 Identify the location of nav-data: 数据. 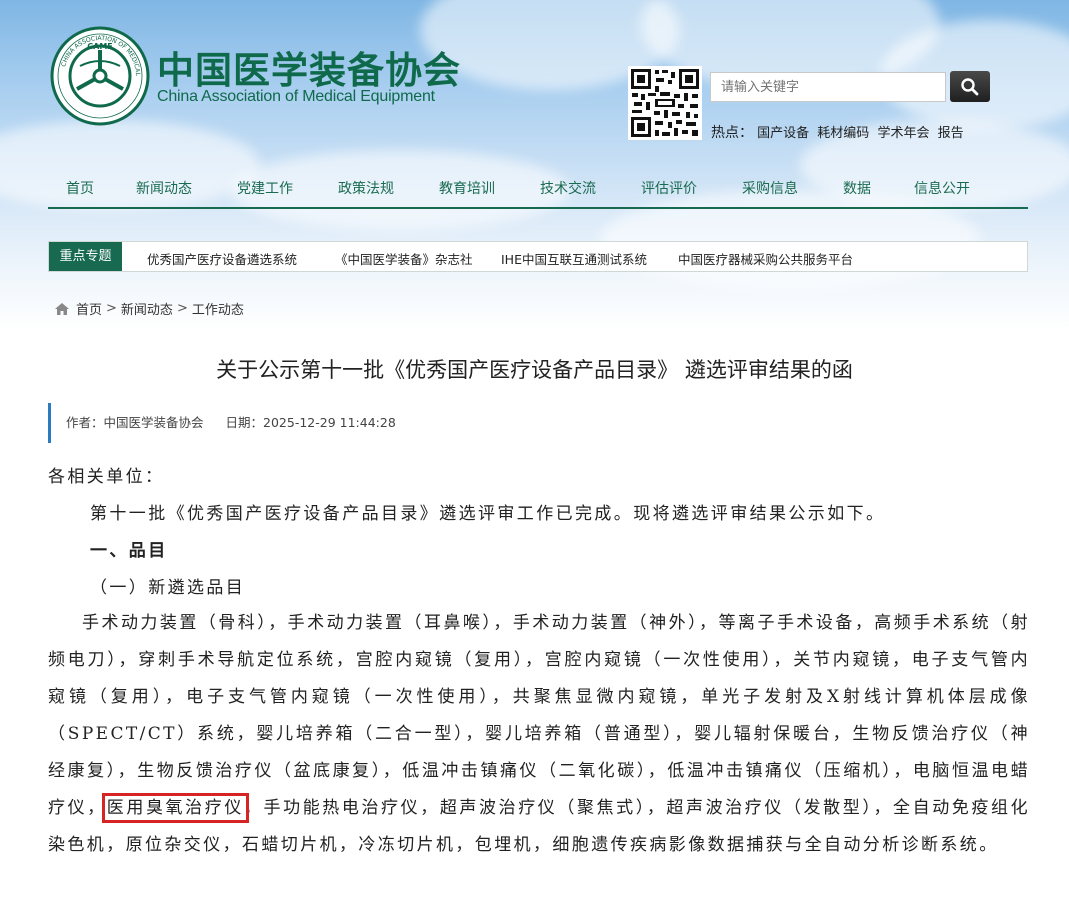
(857, 188).